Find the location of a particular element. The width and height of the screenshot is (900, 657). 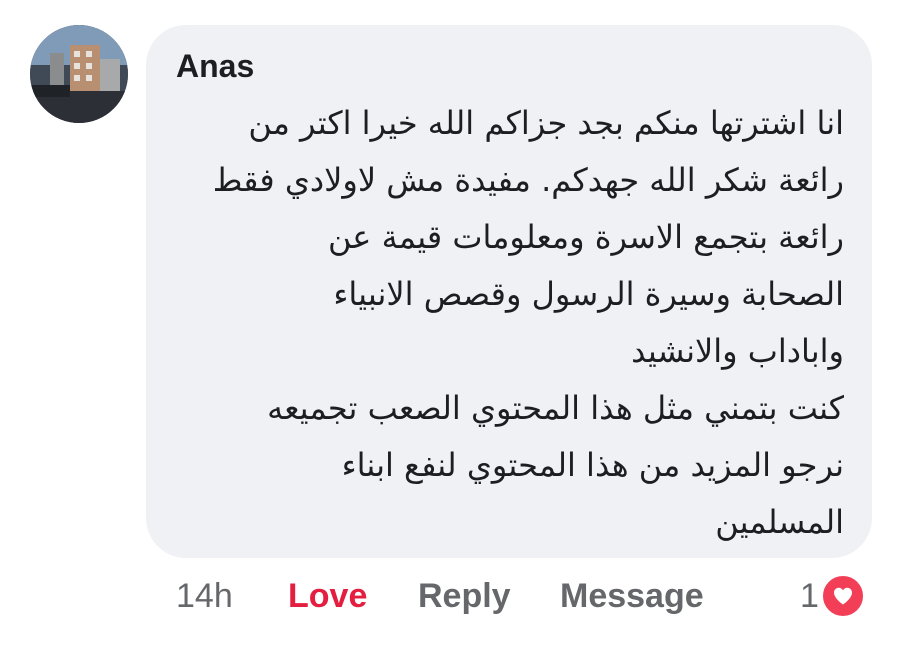

avatar is located at coordinates (79, 74).